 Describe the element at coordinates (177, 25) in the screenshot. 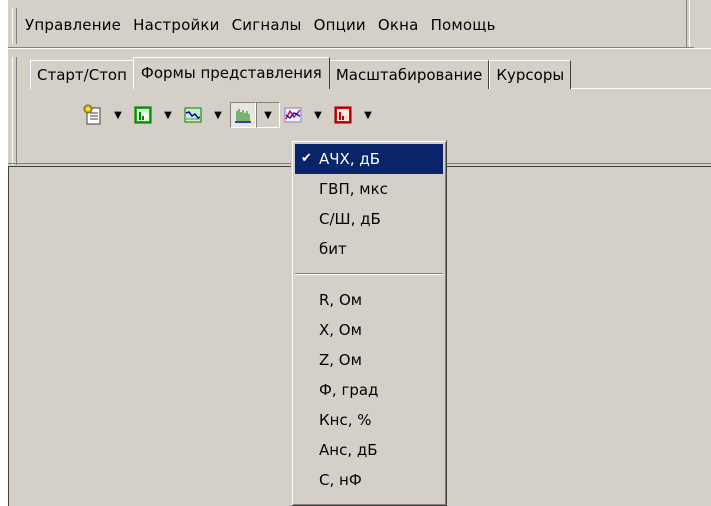

I see `menu-settings: Настройки` at that location.